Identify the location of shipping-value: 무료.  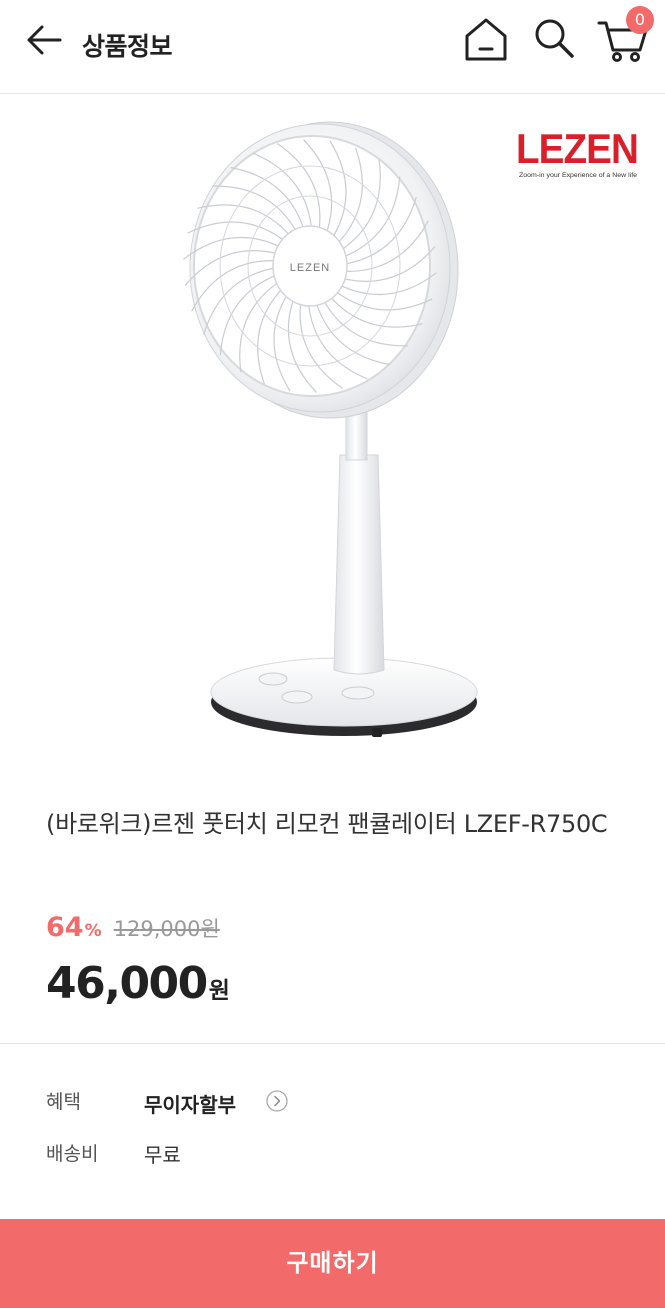
(162, 1155).